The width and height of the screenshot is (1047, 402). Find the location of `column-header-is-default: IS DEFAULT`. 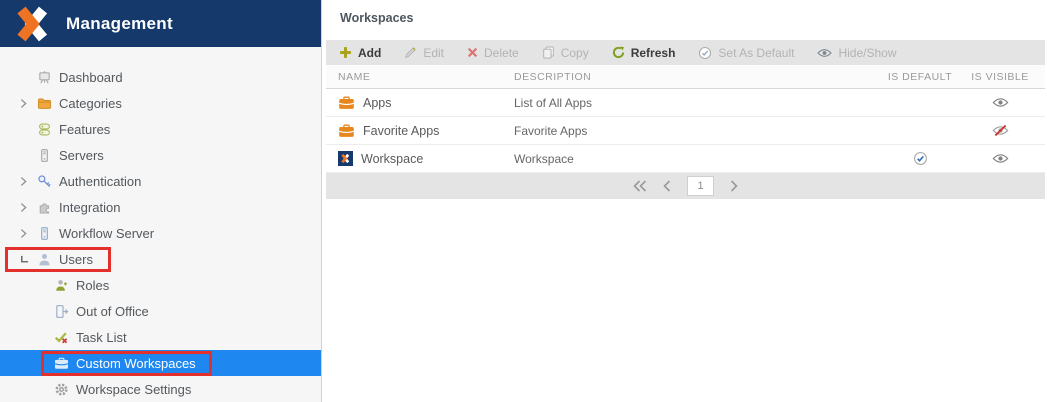

column-header-is-default: IS DEFAULT is located at coordinates (920, 77).